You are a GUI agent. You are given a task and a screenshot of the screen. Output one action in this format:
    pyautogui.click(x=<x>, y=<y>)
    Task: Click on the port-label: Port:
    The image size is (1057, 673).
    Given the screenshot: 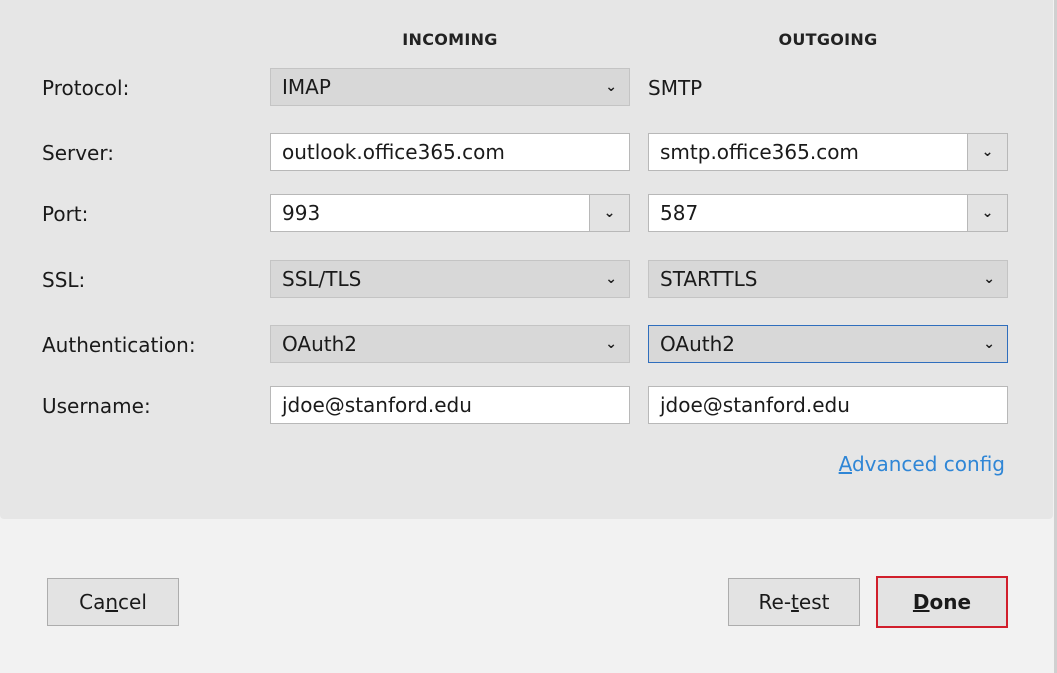 What is the action you would take?
    pyautogui.click(x=65, y=214)
    